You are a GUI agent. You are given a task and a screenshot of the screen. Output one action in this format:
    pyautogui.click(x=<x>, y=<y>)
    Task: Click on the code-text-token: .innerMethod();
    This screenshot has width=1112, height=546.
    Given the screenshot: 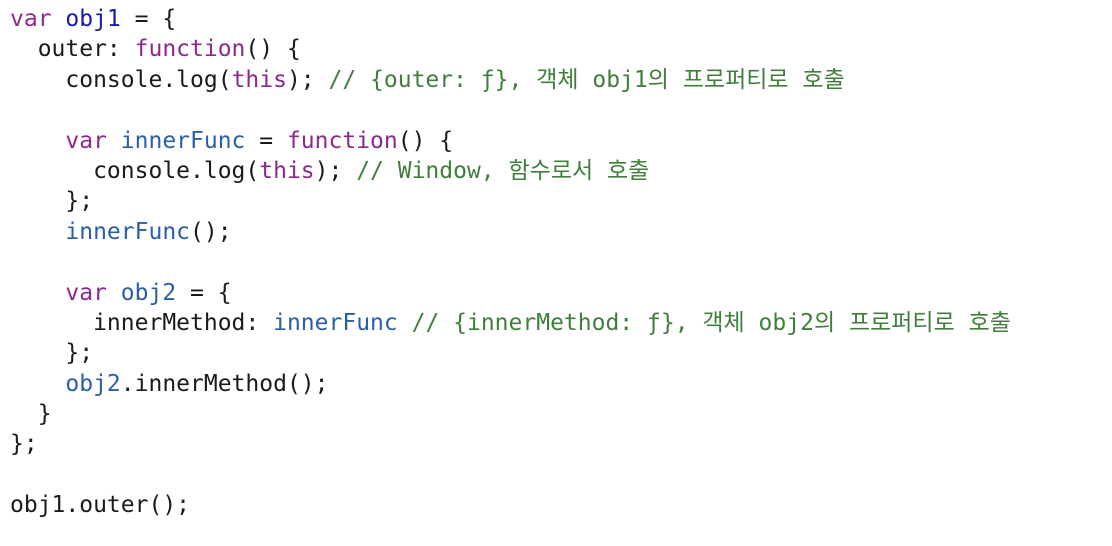 What is the action you would take?
    pyautogui.click(x=224, y=383)
    